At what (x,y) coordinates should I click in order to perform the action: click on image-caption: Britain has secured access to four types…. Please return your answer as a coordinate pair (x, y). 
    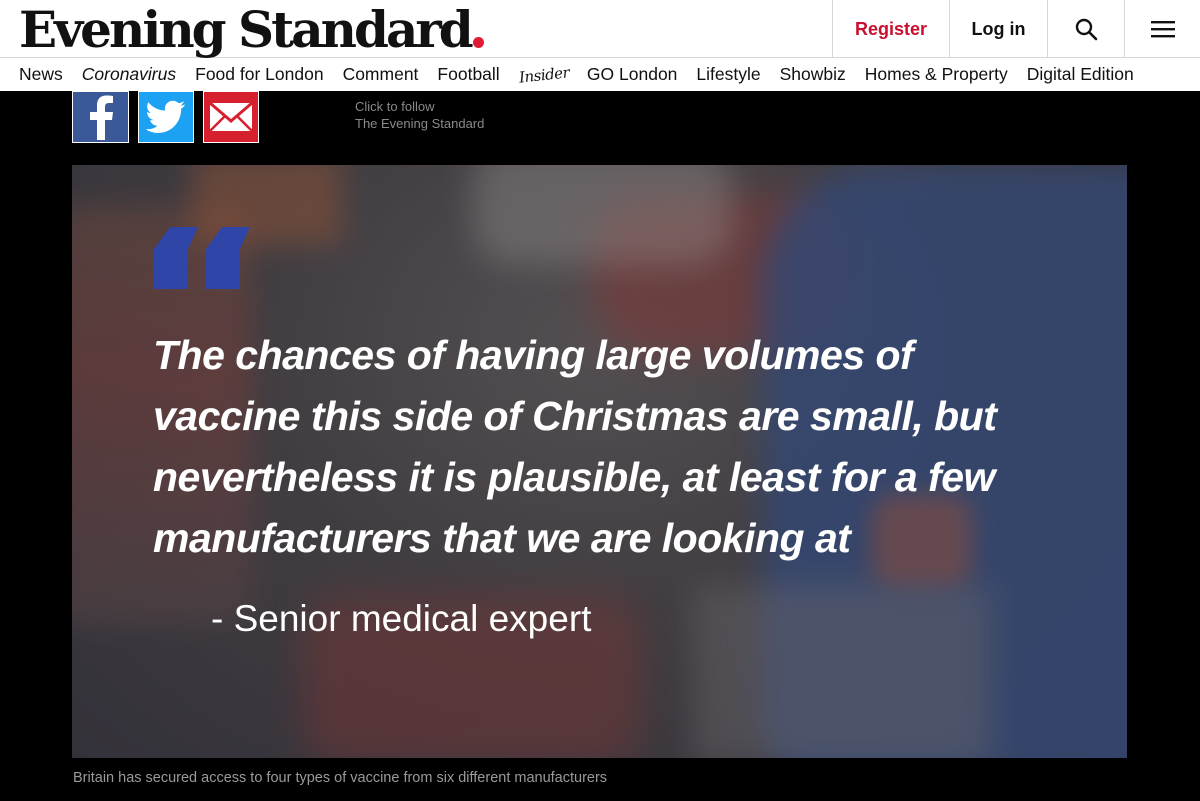
    Looking at the image, I should click on (340, 778).